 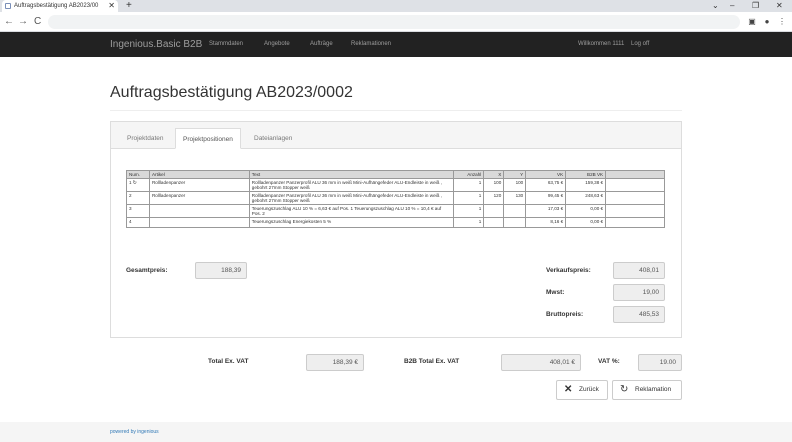 I want to click on new-tab-button: +, so click(x=129, y=6).